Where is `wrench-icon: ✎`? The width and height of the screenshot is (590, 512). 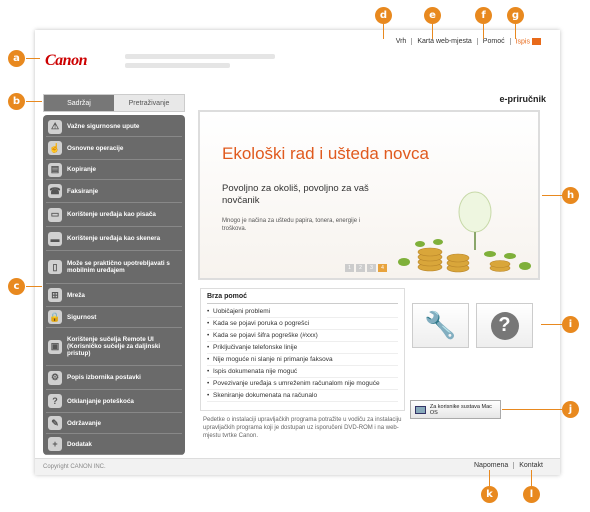
wrench-icon: ✎ is located at coordinates (55, 423).